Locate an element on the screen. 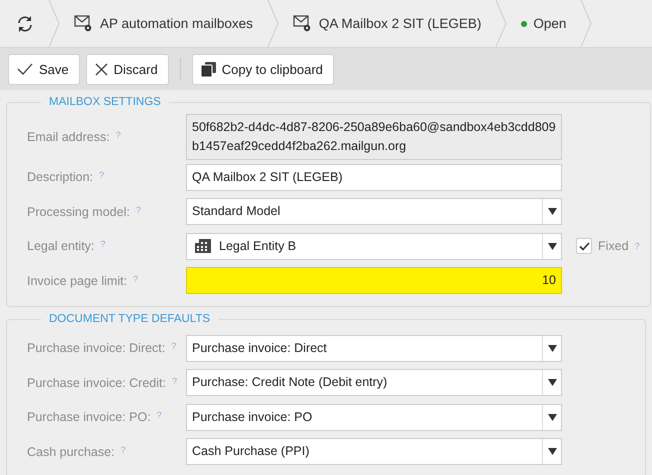  breadcrumb-item: Open is located at coordinates (549, 23).